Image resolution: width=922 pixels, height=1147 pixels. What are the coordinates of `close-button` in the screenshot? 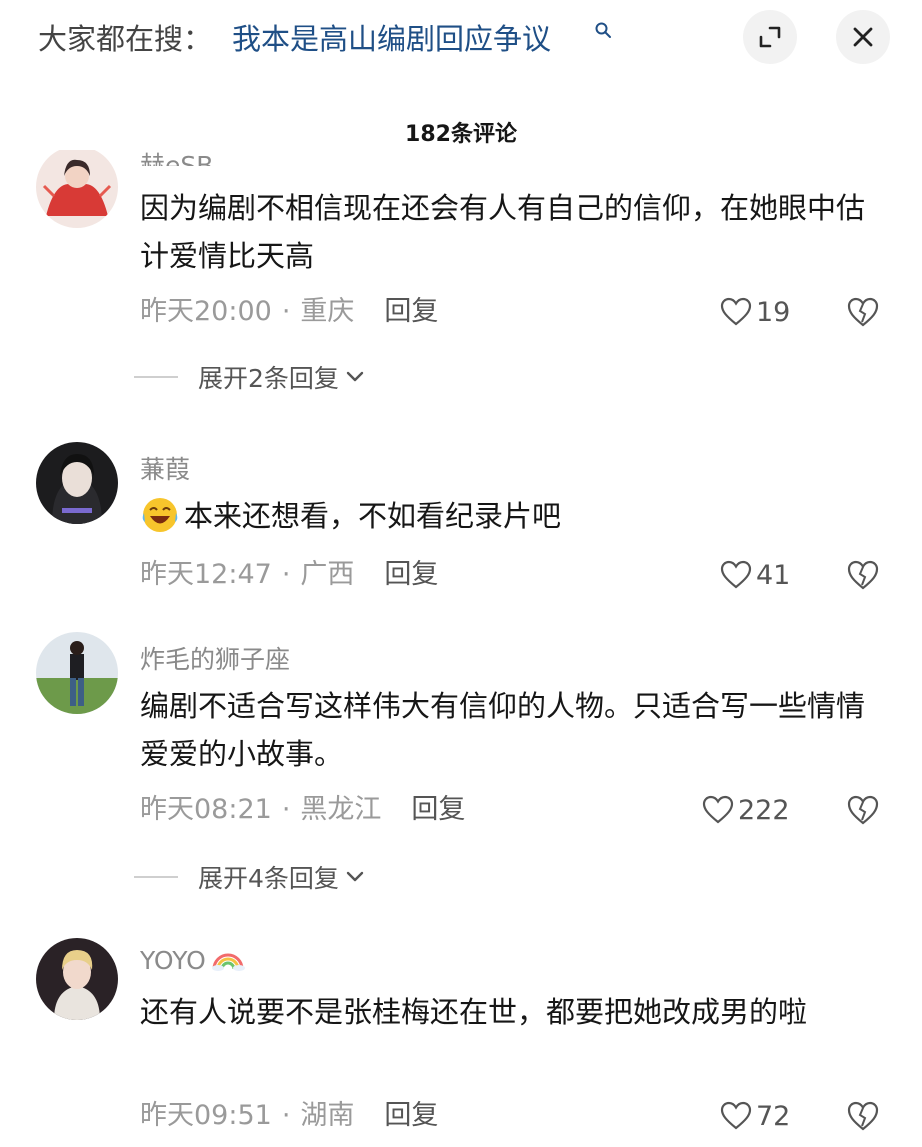 It's located at (863, 37).